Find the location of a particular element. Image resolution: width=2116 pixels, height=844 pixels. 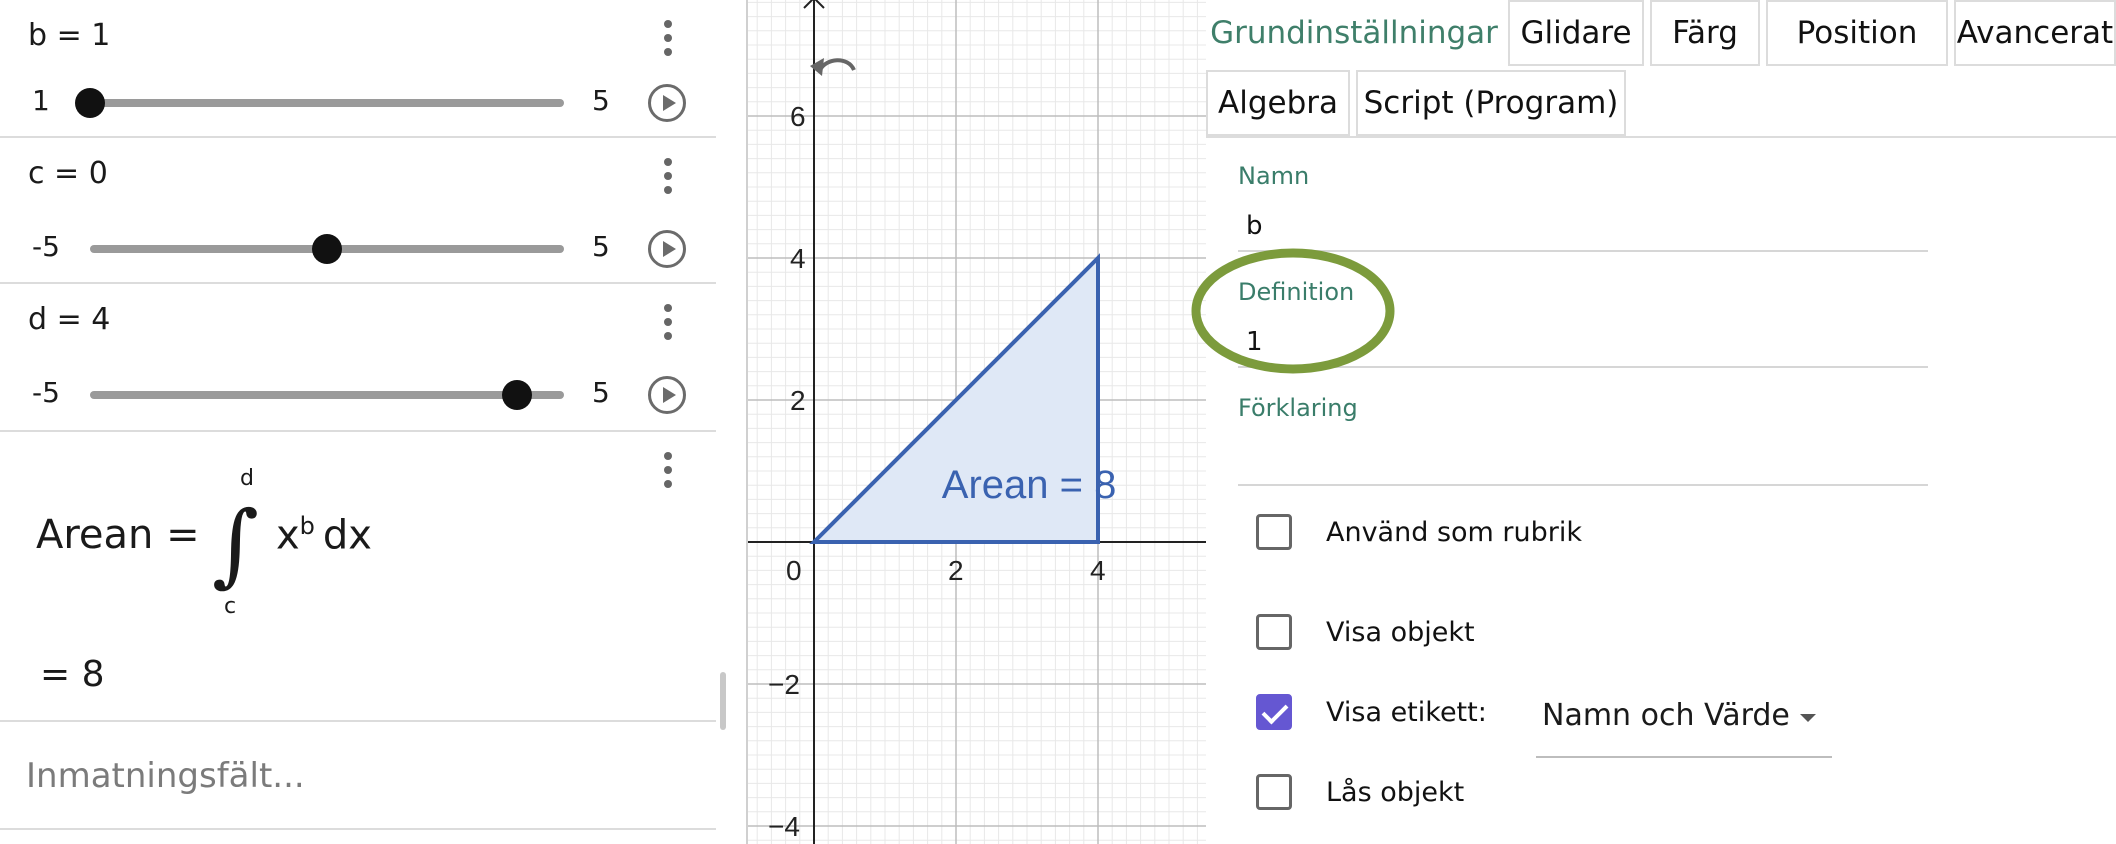

slider-thumb-c is located at coordinates (327, 249).